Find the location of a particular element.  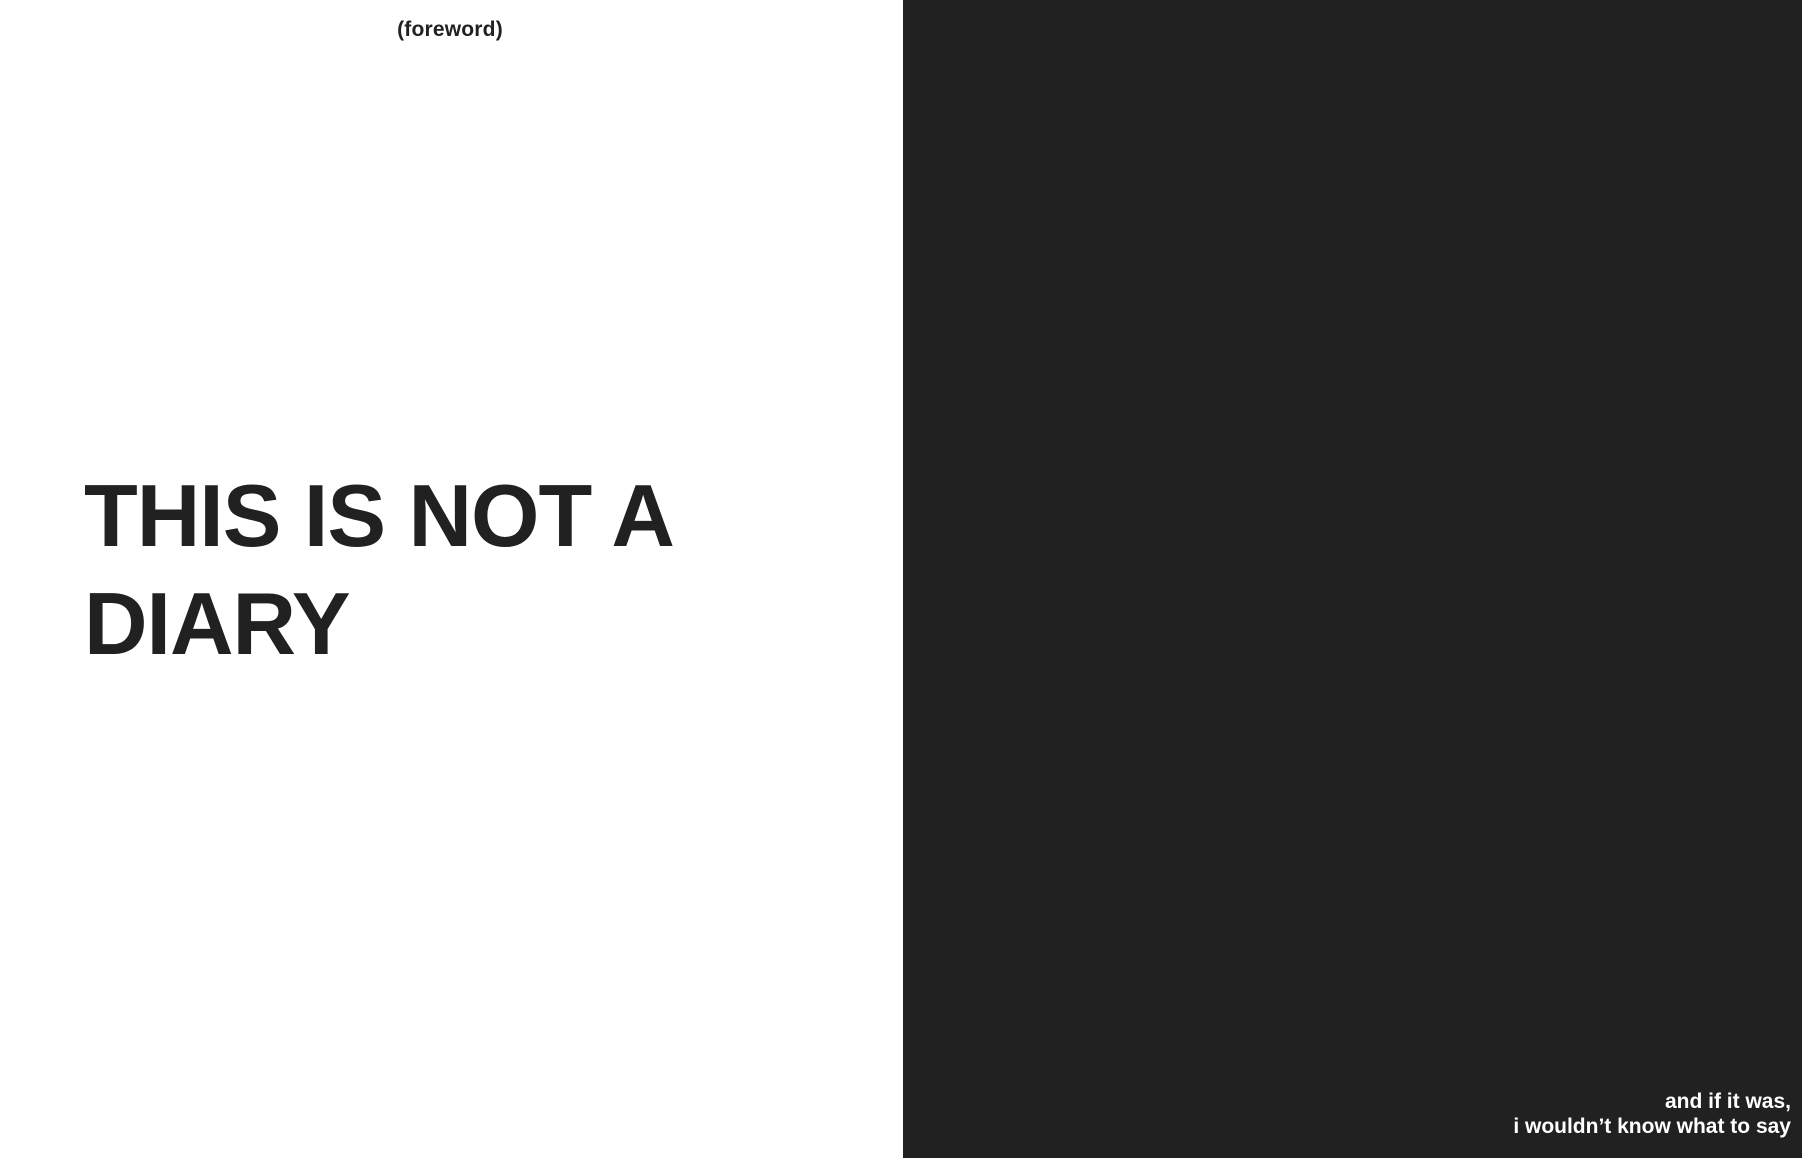

section-label: (foreword) is located at coordinates (450, 29).